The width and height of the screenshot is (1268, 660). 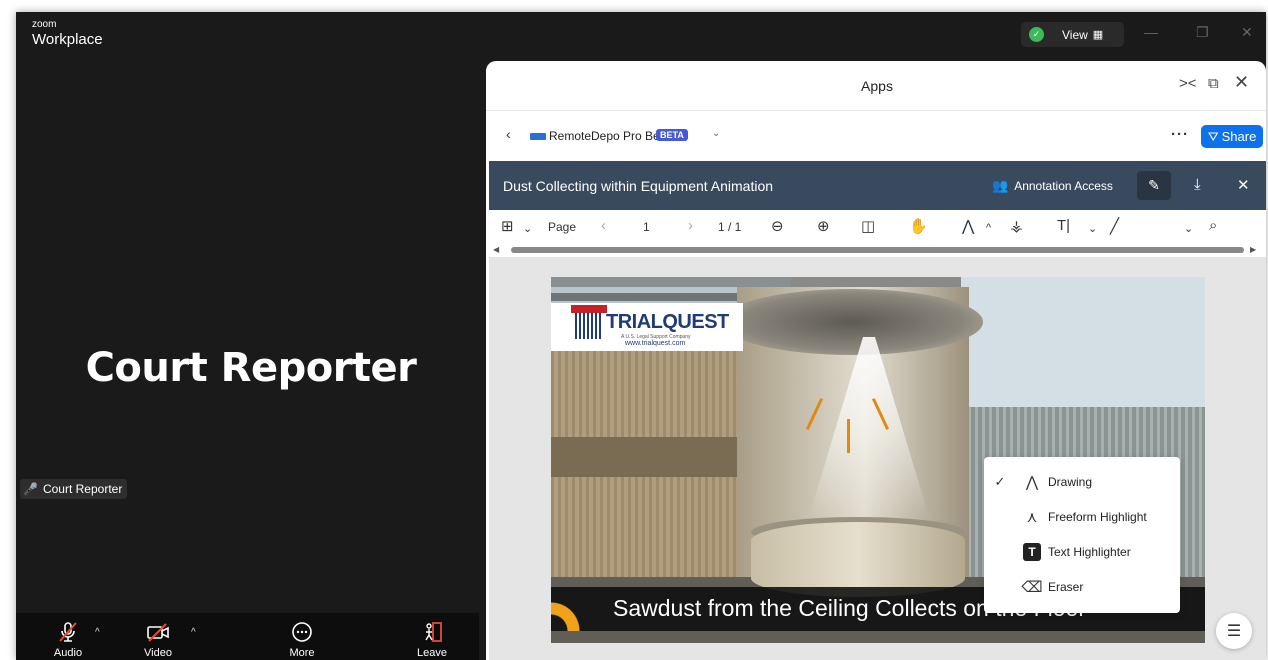 I want to click on menu-item-label: Freeform Highlight, so click(x=1097, y=517).